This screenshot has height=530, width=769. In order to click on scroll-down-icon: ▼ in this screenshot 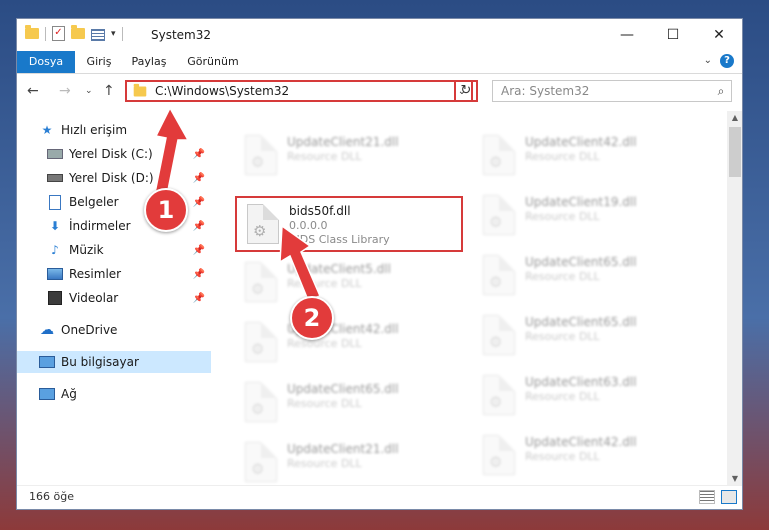, I will do `click(734, 478)`.